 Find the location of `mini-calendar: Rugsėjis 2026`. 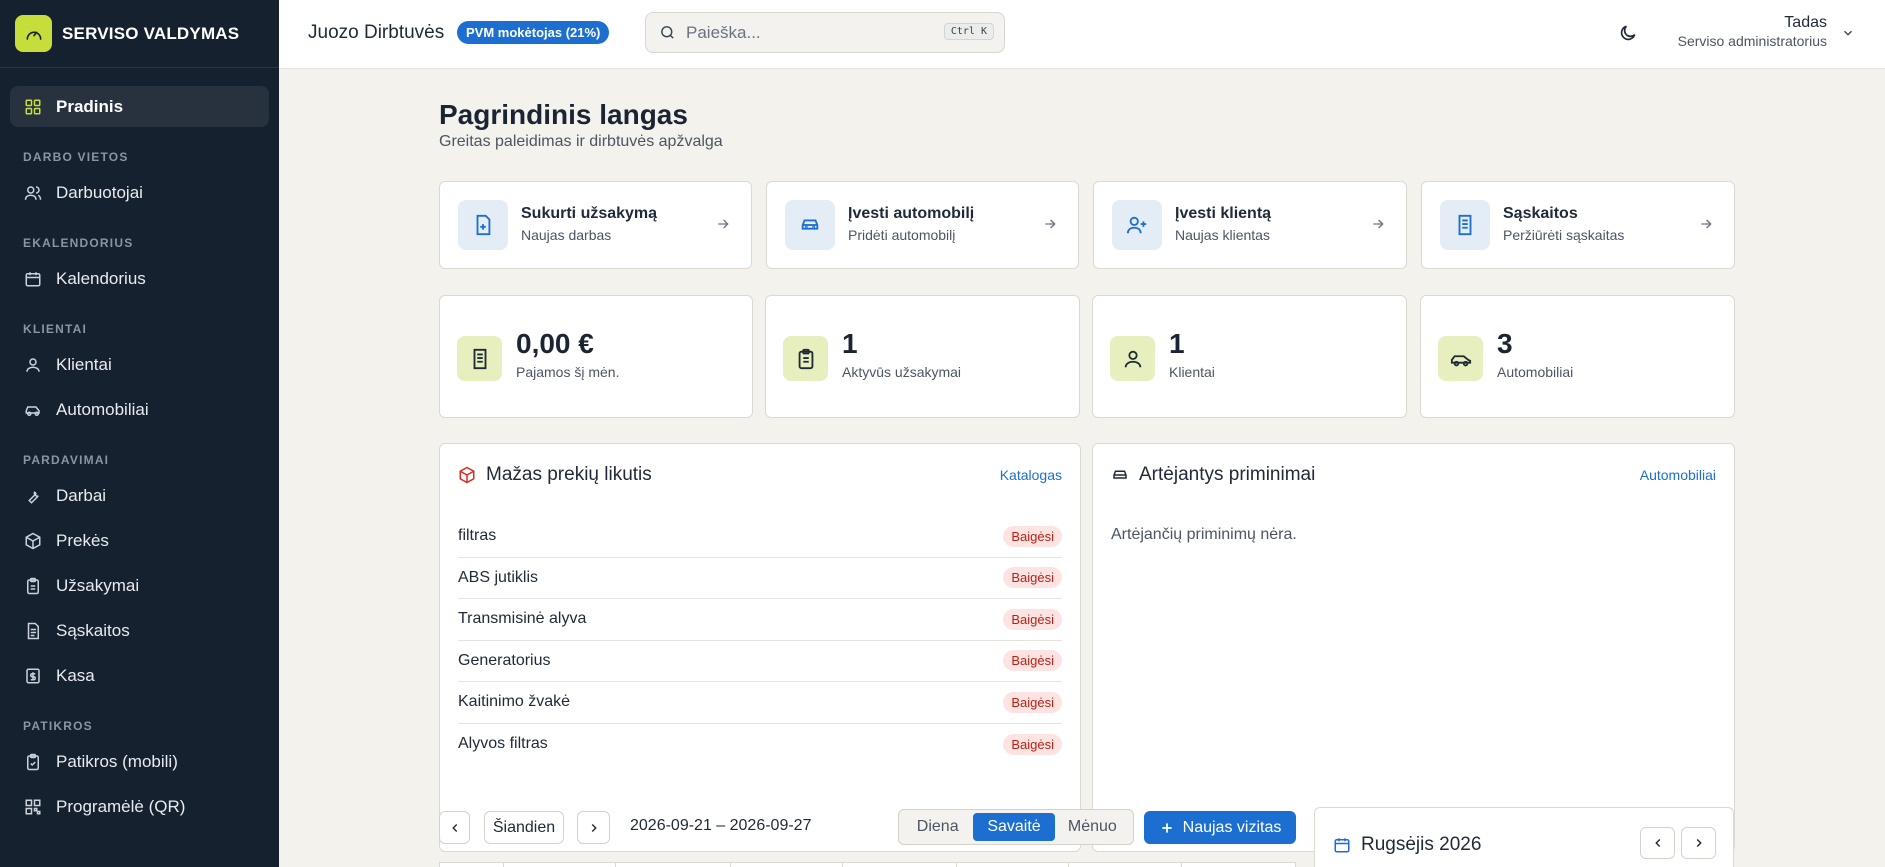

mini-calendar: Rugsėjis 2026 is located at coordinates (1524, 837).